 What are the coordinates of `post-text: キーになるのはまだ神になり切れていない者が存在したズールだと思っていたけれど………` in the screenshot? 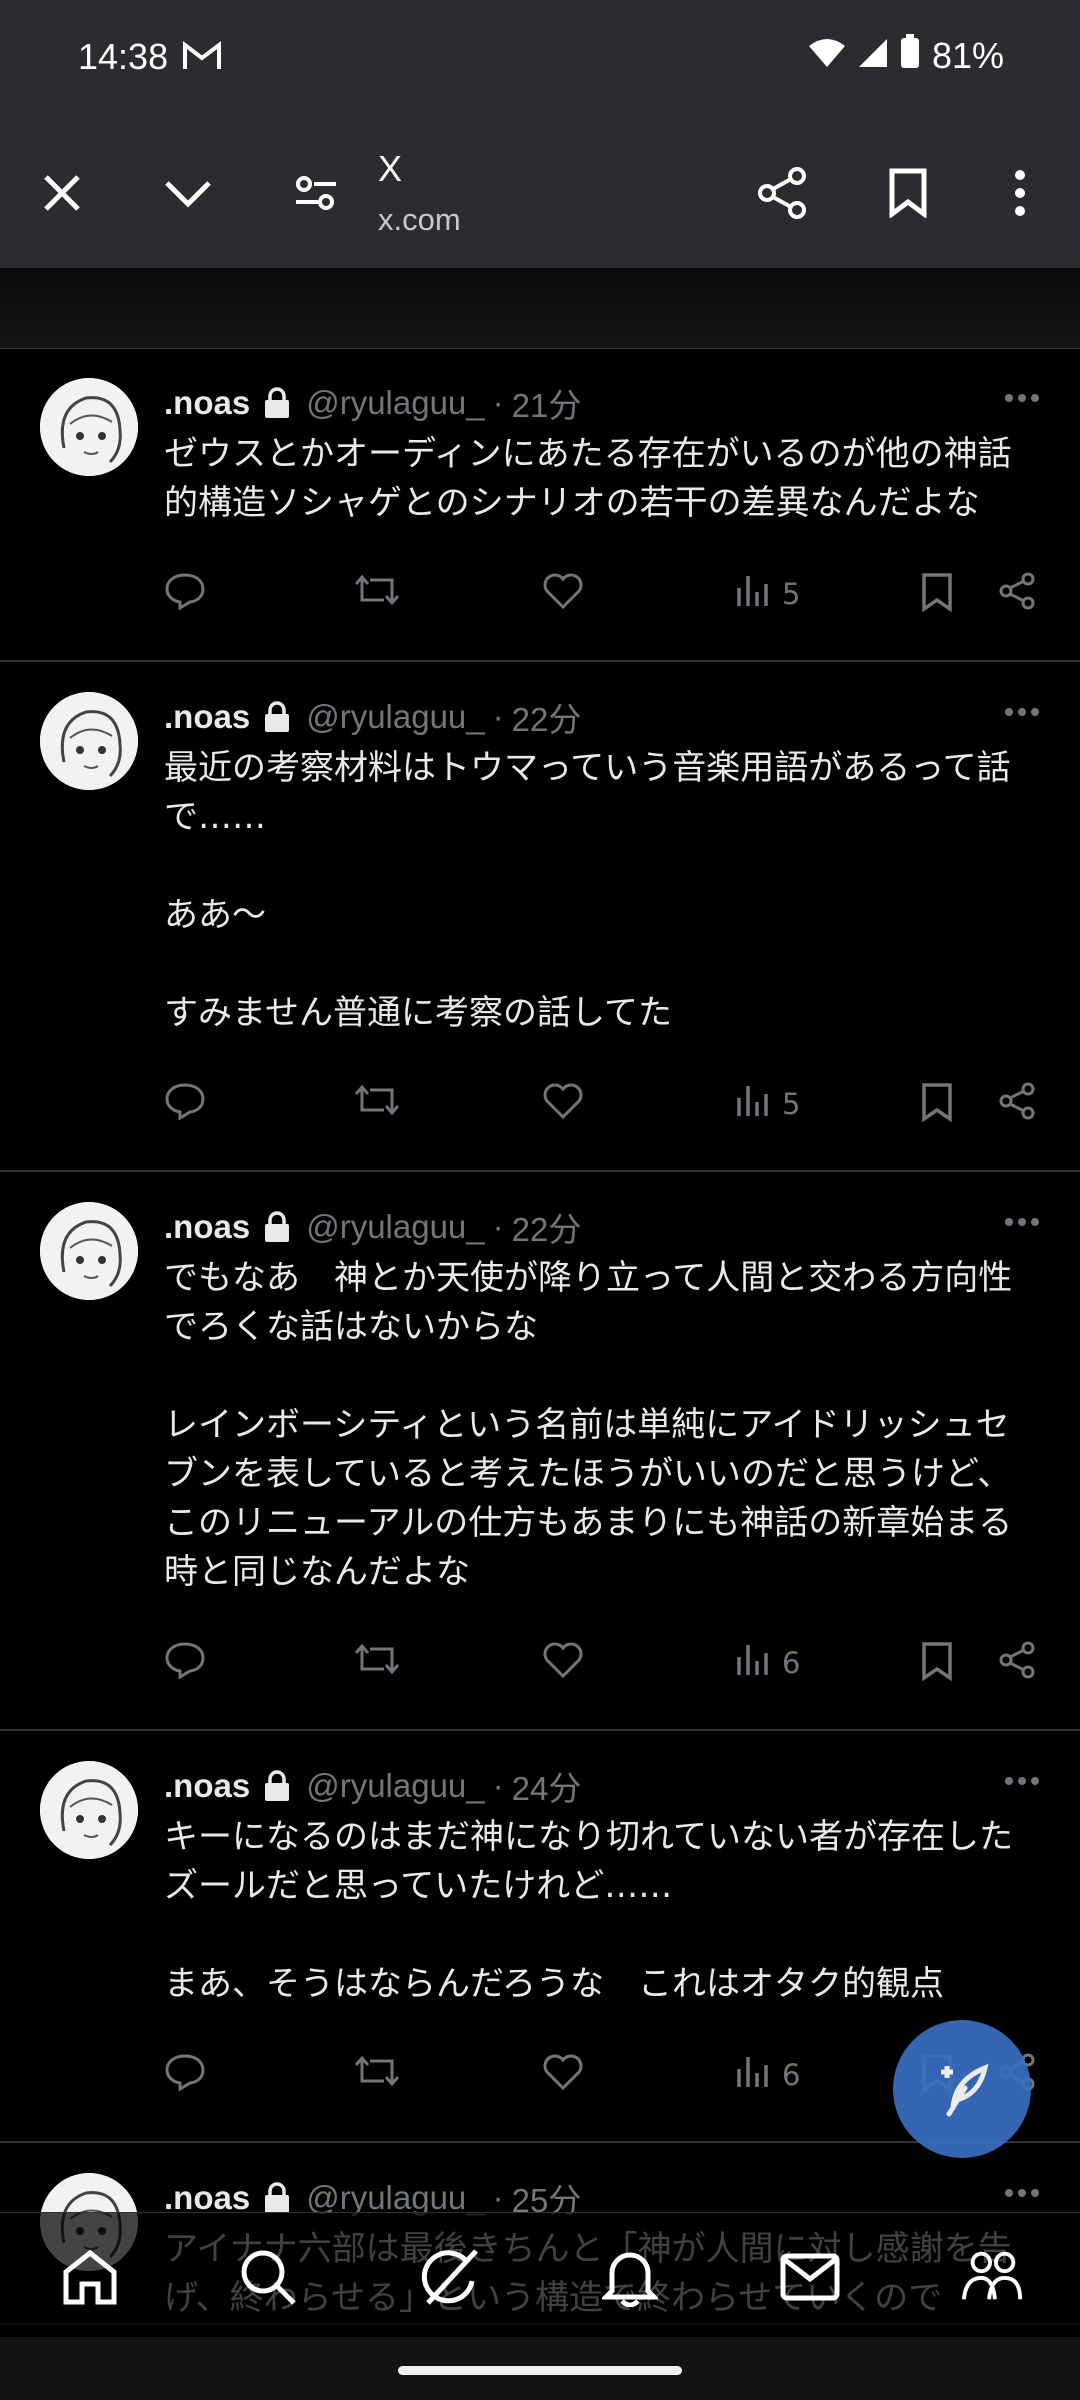 It's located at (588, 1910).